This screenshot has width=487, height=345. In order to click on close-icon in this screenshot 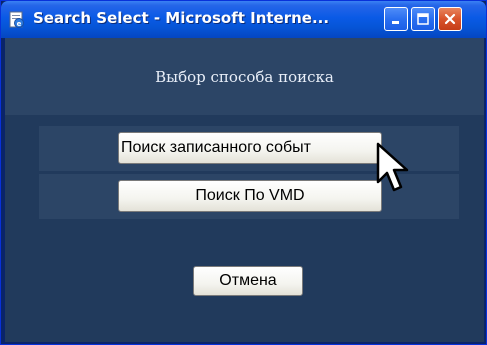, I will do `click(450, 19)`.